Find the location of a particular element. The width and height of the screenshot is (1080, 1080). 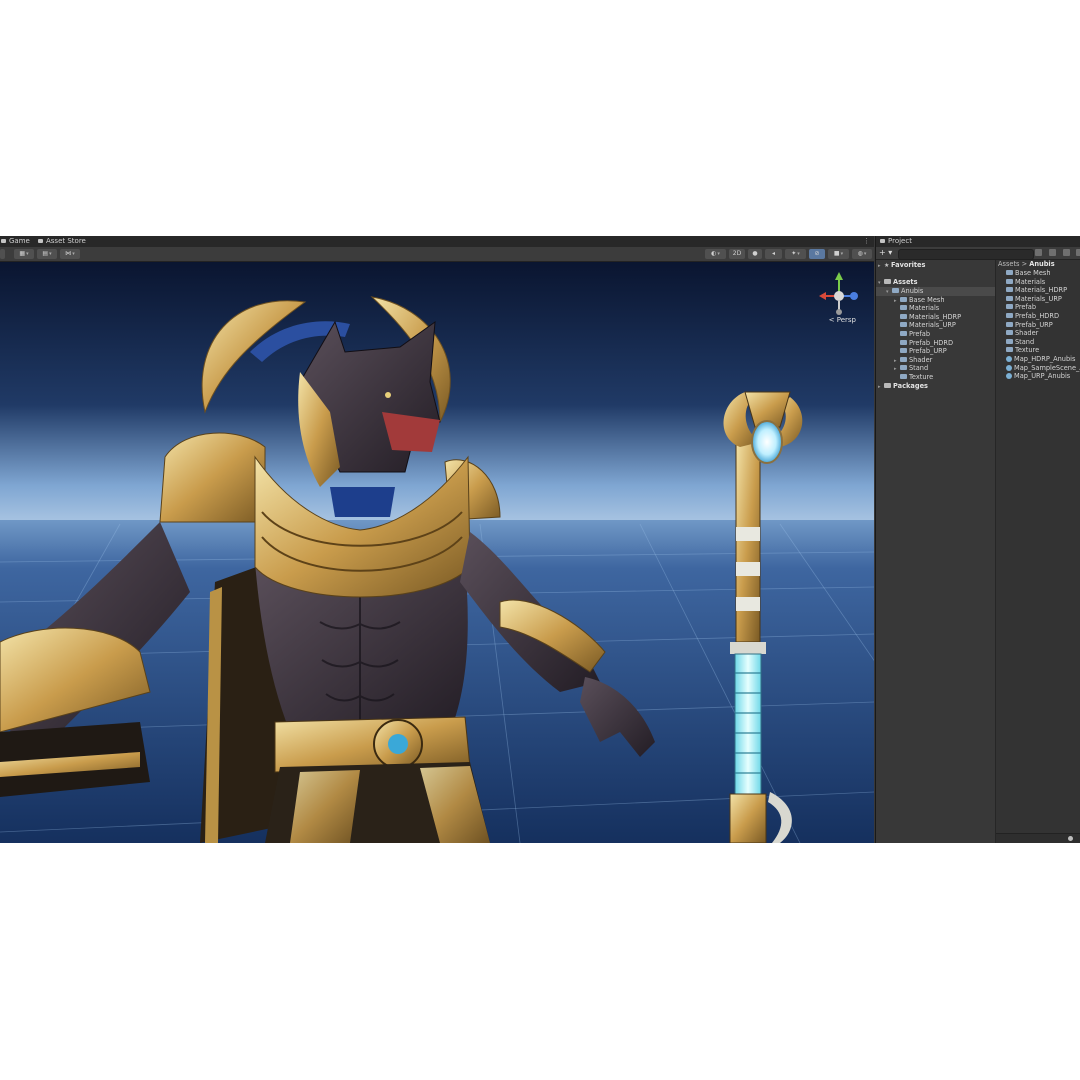

audio-icon: ◂ is located at coordinates (773, 253).